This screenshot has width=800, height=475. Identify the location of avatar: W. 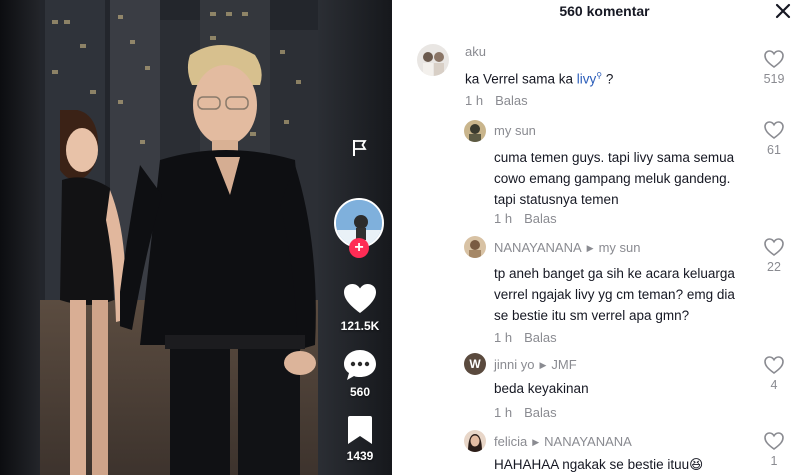
(475, 364).